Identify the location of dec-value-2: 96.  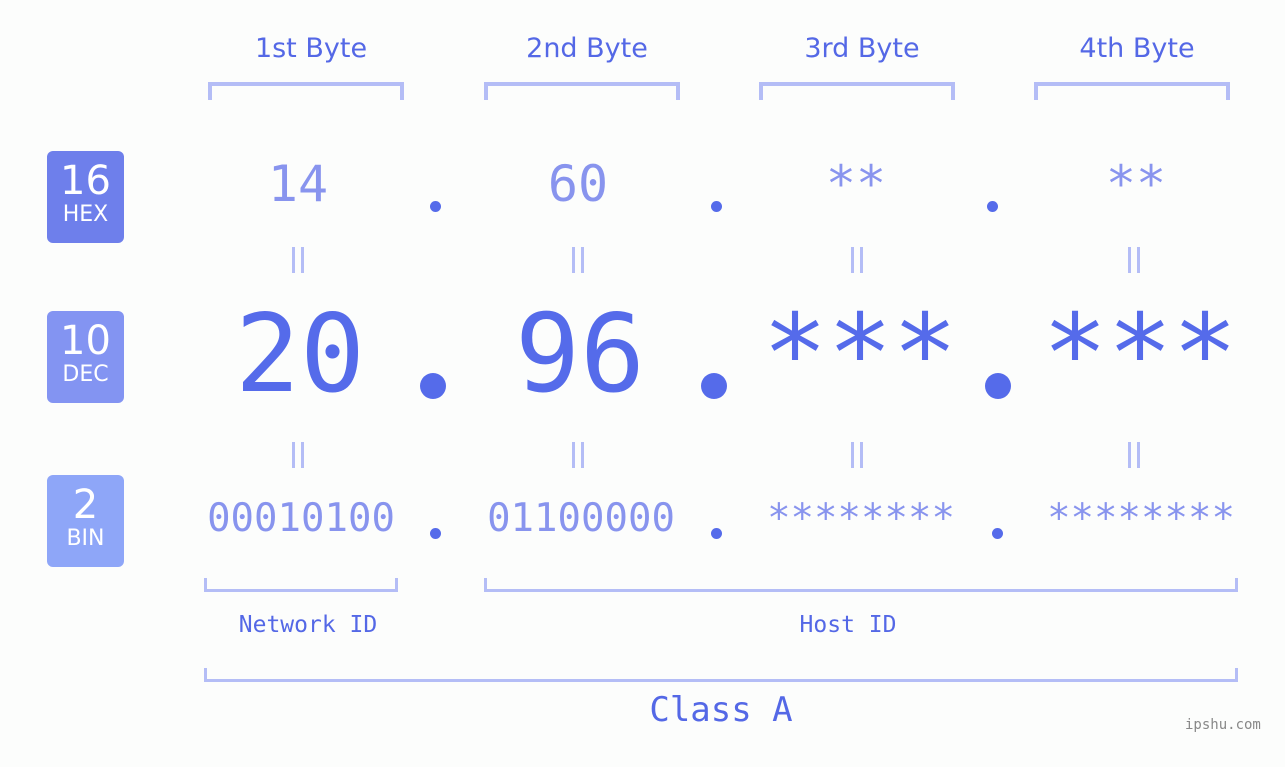
(580, 354).